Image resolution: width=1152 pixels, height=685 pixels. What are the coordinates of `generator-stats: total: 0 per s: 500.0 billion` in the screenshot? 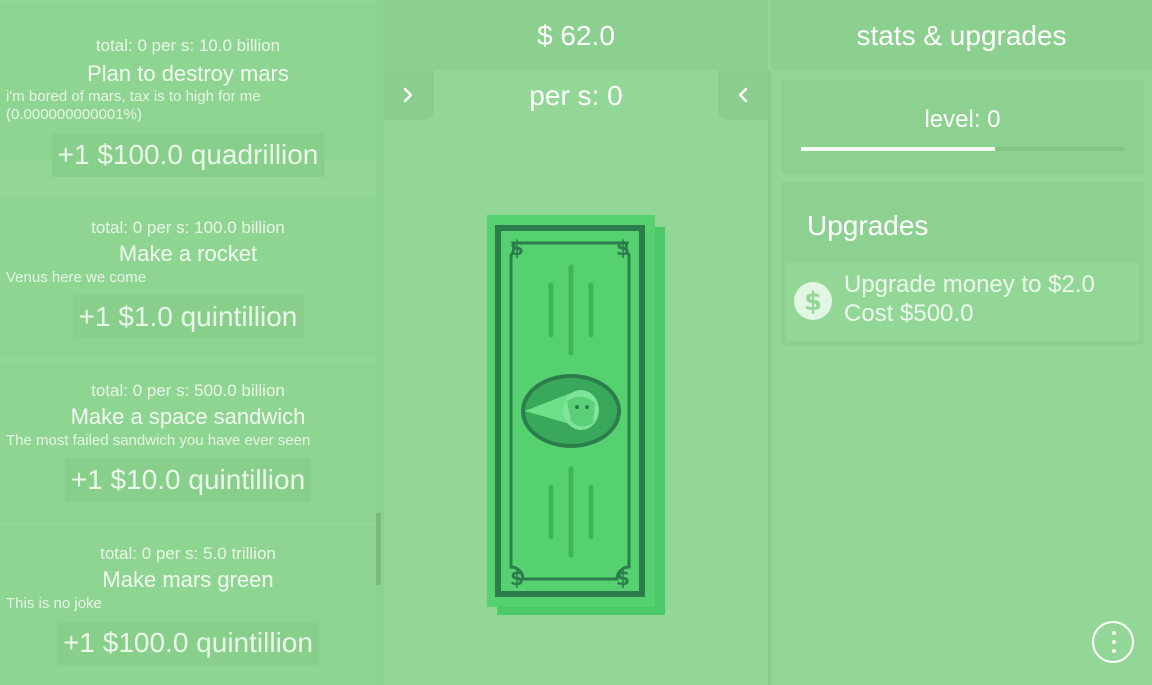 It's located at (188, 390).